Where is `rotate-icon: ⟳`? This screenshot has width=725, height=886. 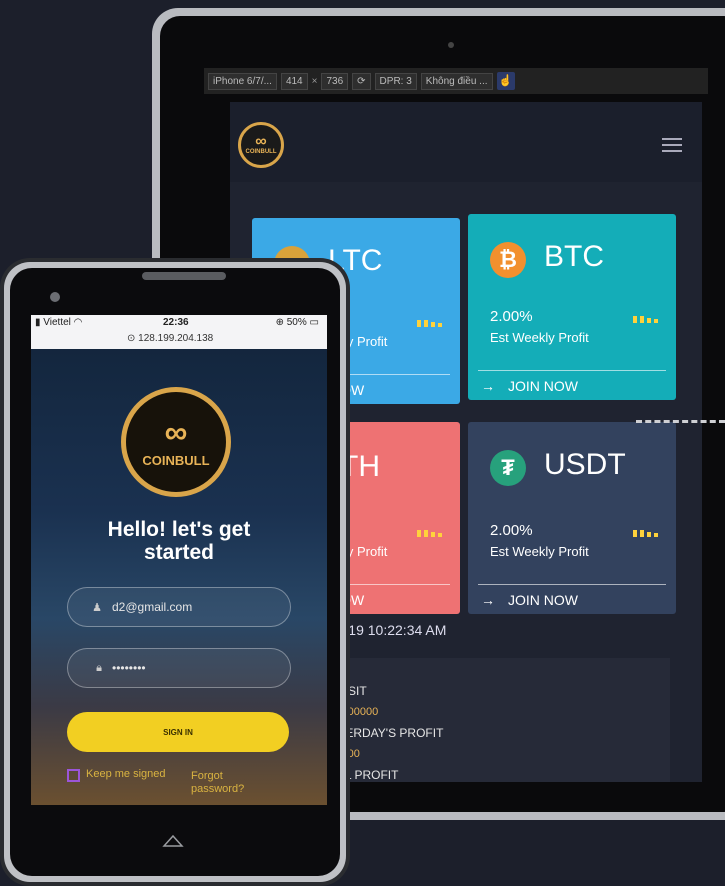
rotate-icon: ⟳ is located at coordinates (361, 81).